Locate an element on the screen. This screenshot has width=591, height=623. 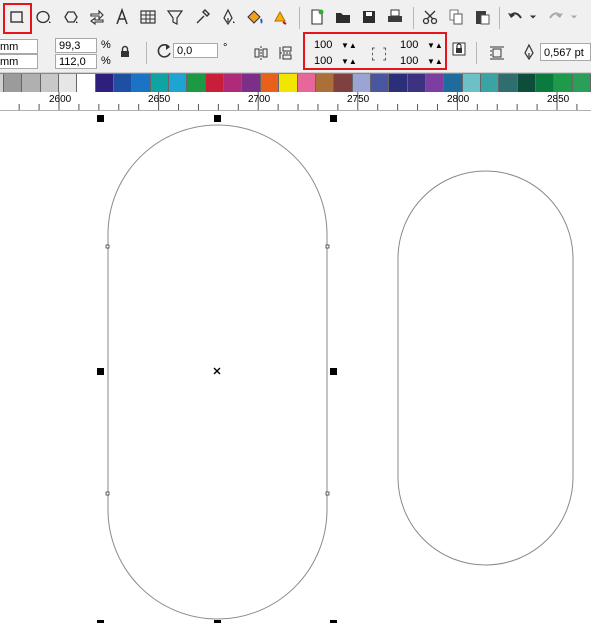
rectangle-tool-button is located at coordinates (17, 17).